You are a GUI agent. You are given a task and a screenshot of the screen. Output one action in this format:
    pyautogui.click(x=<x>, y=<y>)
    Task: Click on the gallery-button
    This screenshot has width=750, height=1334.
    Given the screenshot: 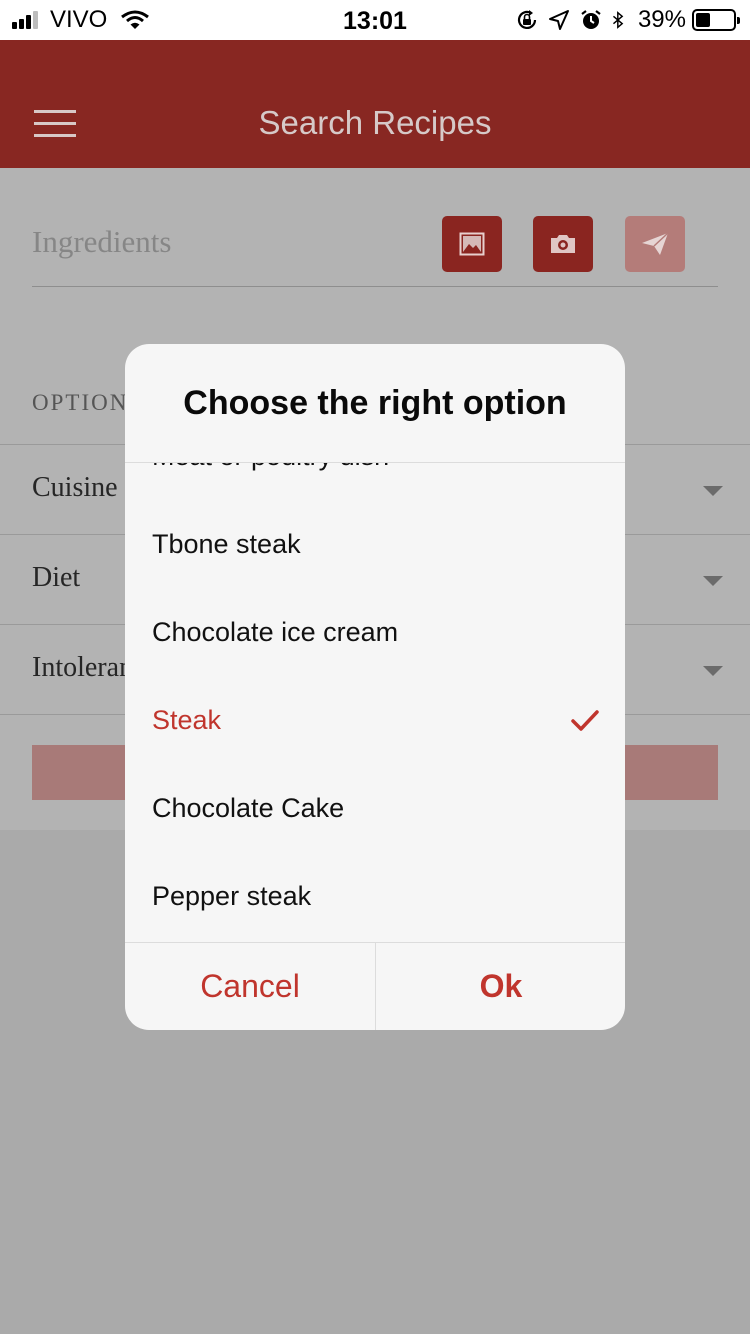 What is the action you would take?
    pyautogui.click(x=472, y=244)
    